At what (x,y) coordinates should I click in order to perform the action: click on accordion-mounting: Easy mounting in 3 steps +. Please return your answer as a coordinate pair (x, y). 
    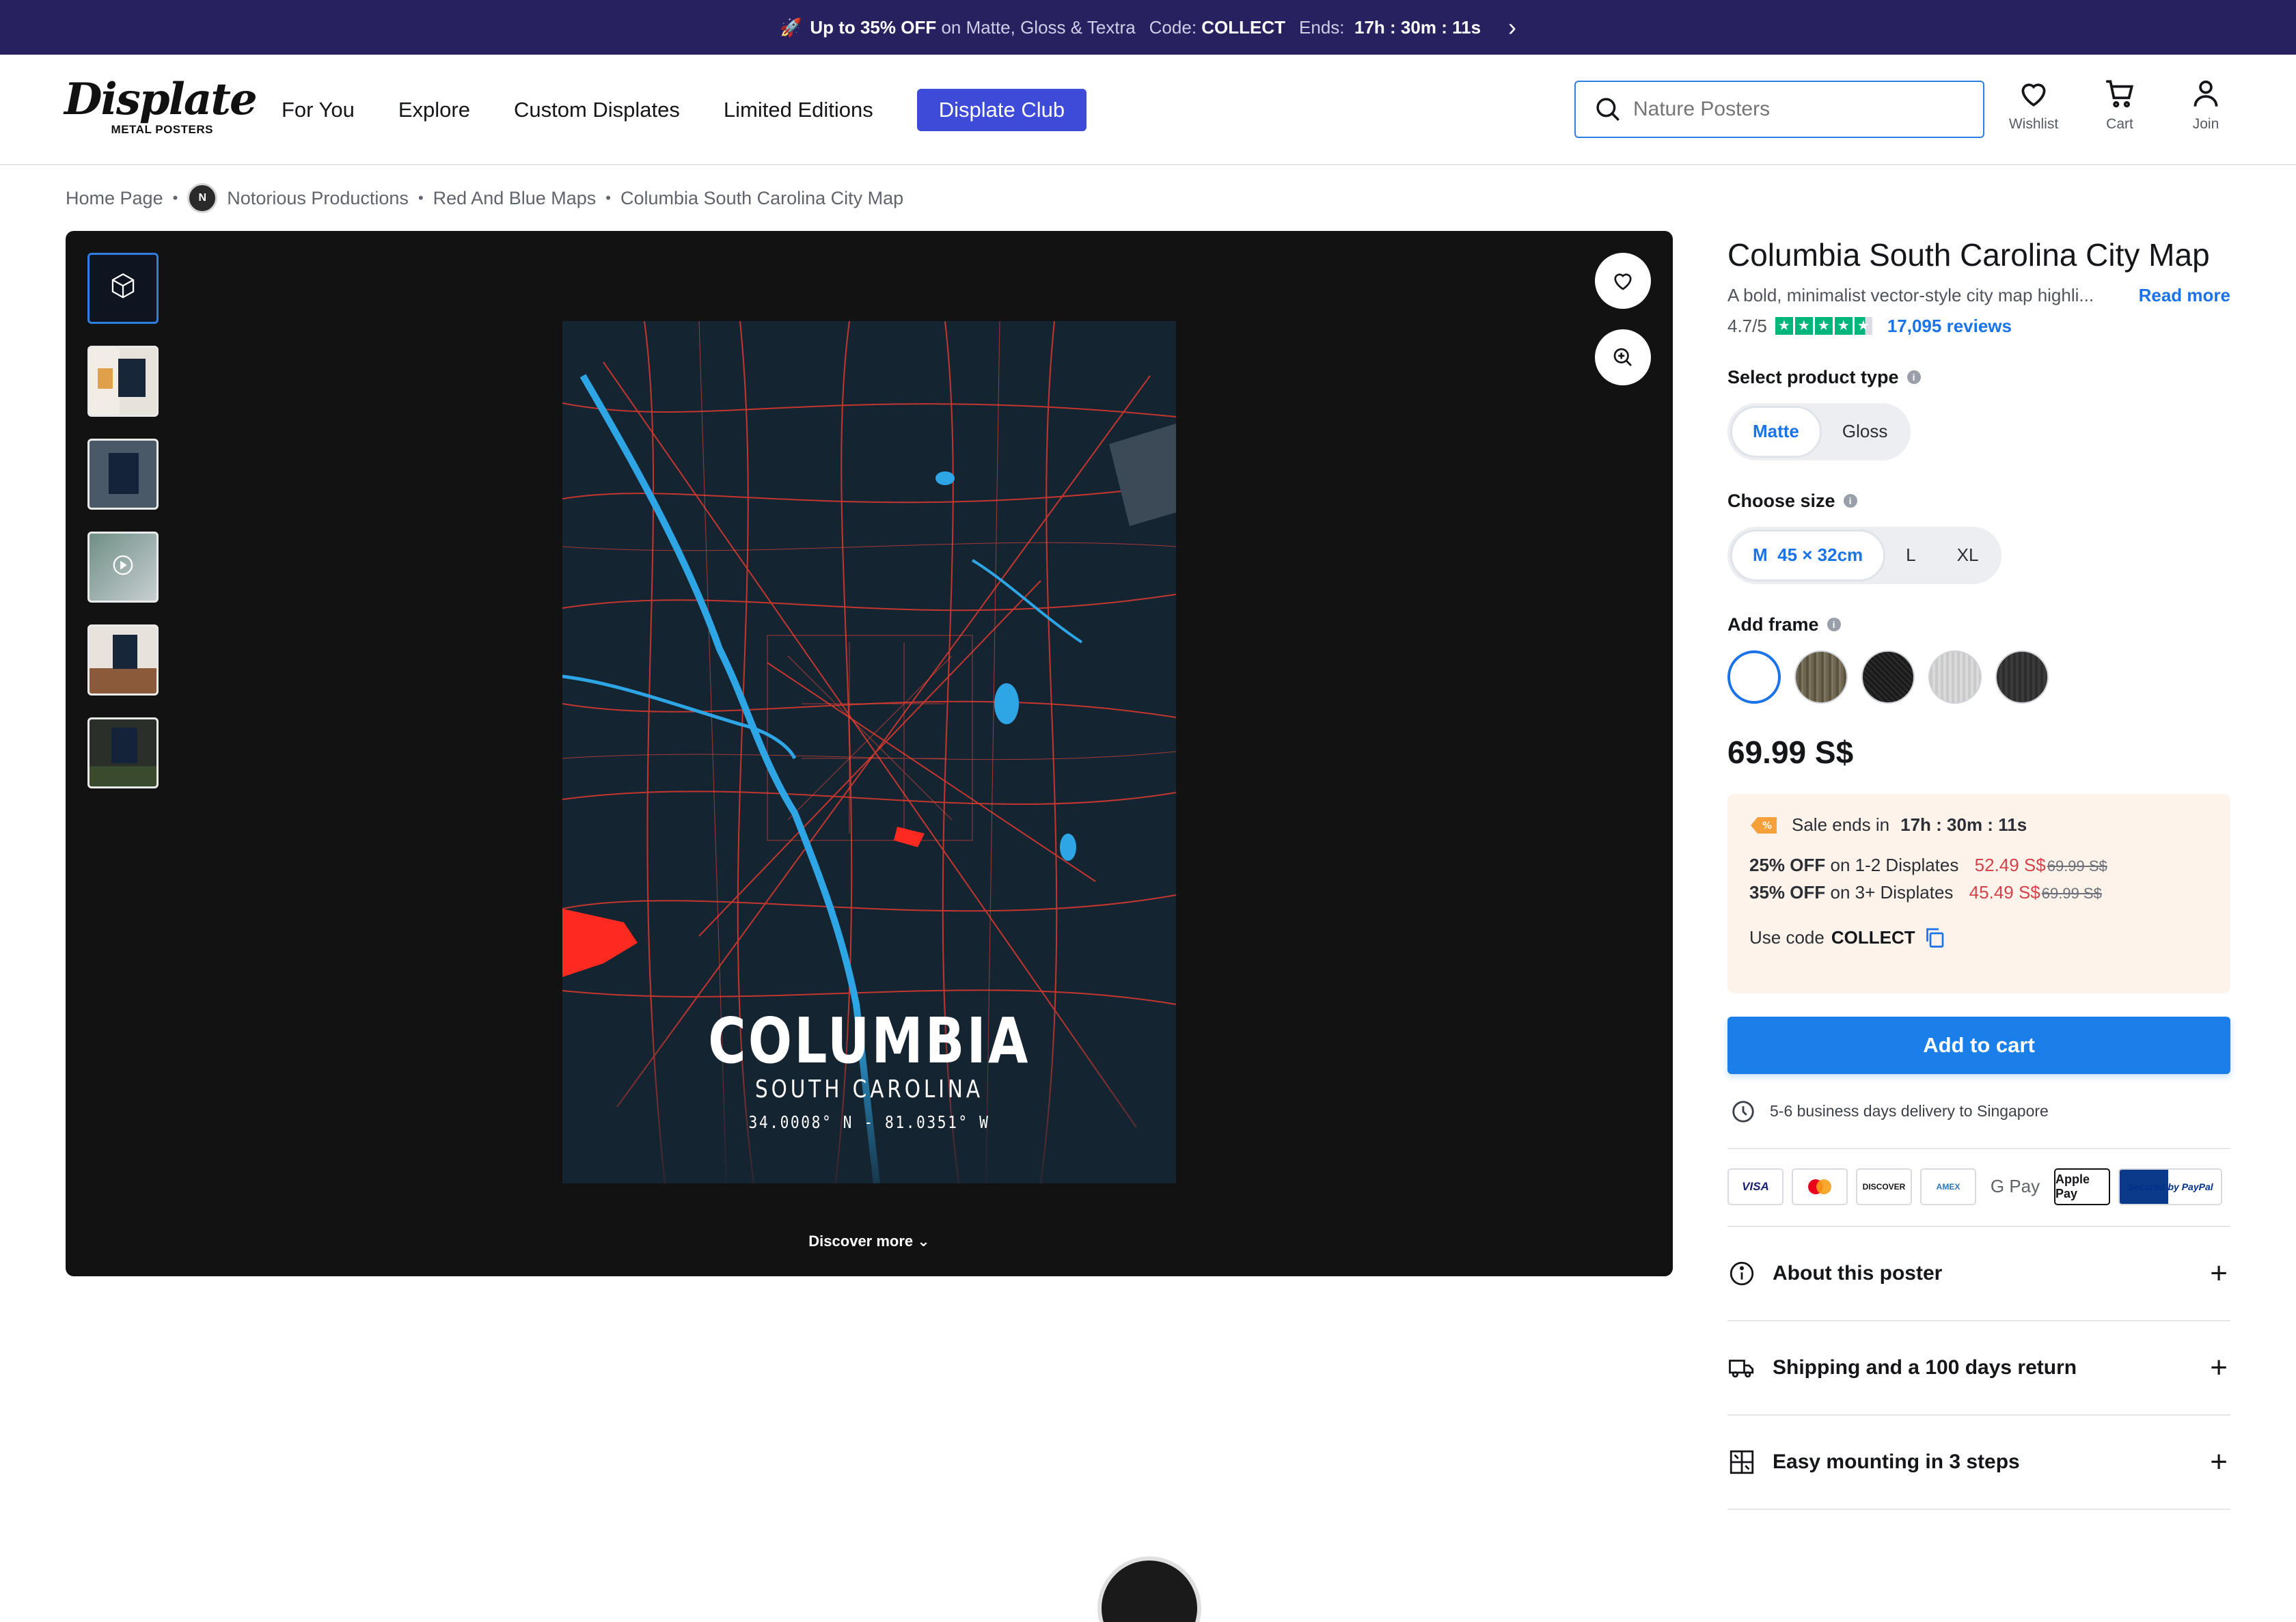
    Looking at the image, I should click on (1979, 1463).